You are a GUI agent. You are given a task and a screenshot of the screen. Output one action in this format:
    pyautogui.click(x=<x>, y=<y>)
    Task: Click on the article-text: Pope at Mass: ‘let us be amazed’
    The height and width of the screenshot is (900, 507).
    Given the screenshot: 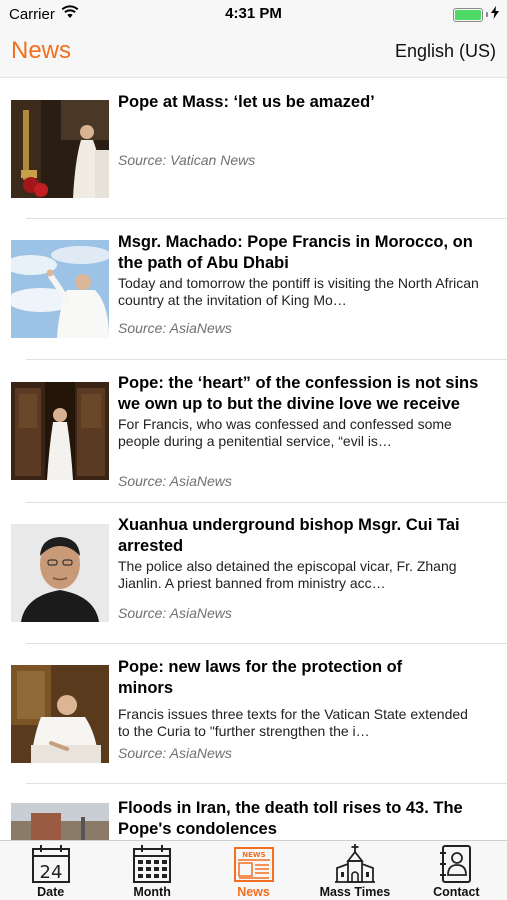 What is the action you would take?
    pyautogui.click(x=299, y=102)
    